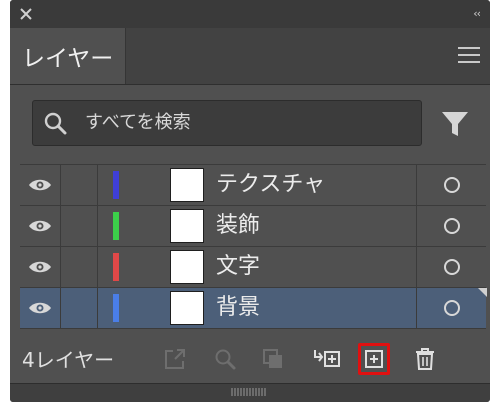 The height and width of the screenshot is (411, 500). I want to click on export-button, so click(175, 359).